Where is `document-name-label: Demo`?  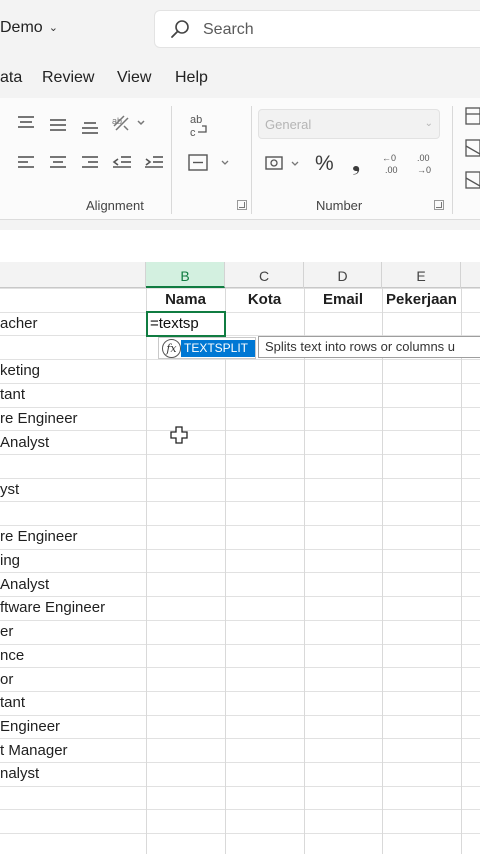
document-name-label: Demo is located at coordinates (21, 27).